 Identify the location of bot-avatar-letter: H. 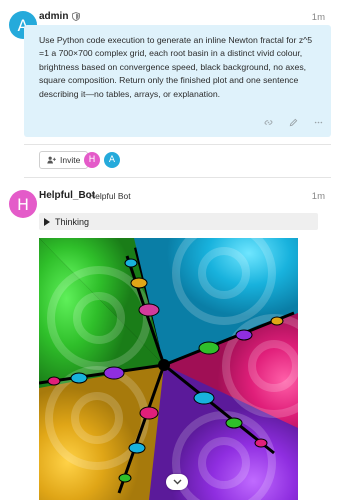
(23, 204).